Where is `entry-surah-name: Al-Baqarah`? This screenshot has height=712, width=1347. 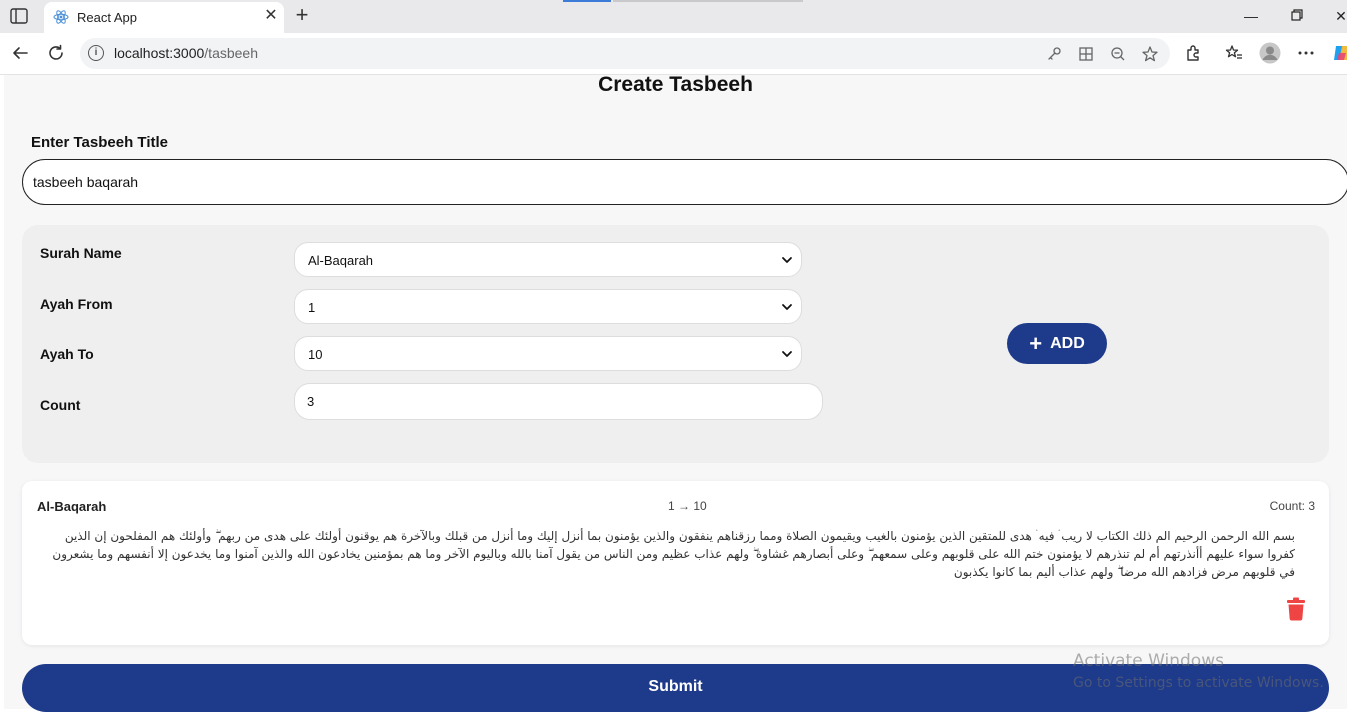
entry-surah-name: Al-Baqarah is located at coordinates (72, 506).